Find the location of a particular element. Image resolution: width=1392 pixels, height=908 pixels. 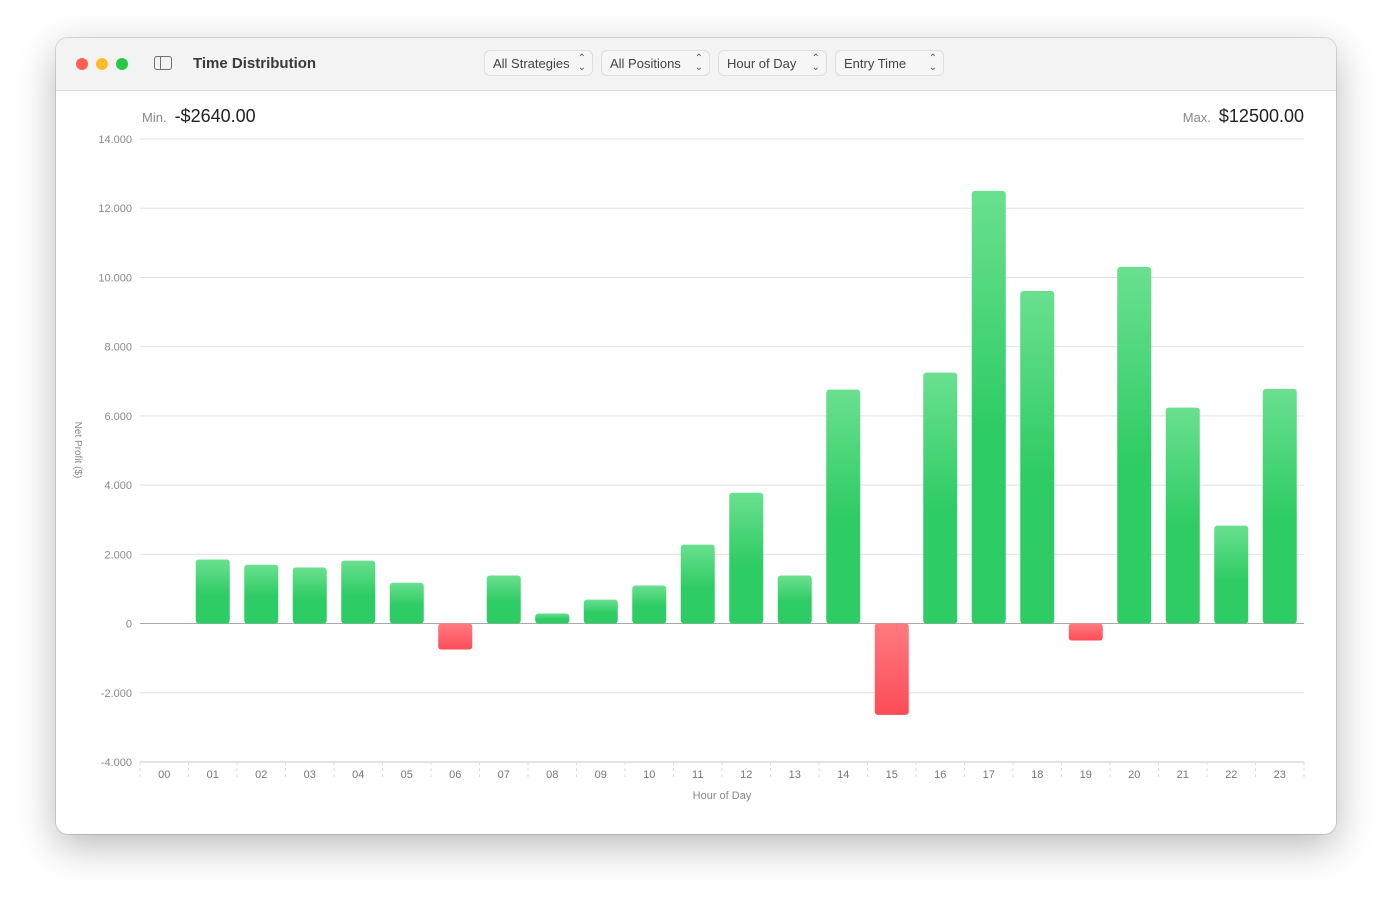

y-tick-label: 10.000 is located at coordinates (115, 278).